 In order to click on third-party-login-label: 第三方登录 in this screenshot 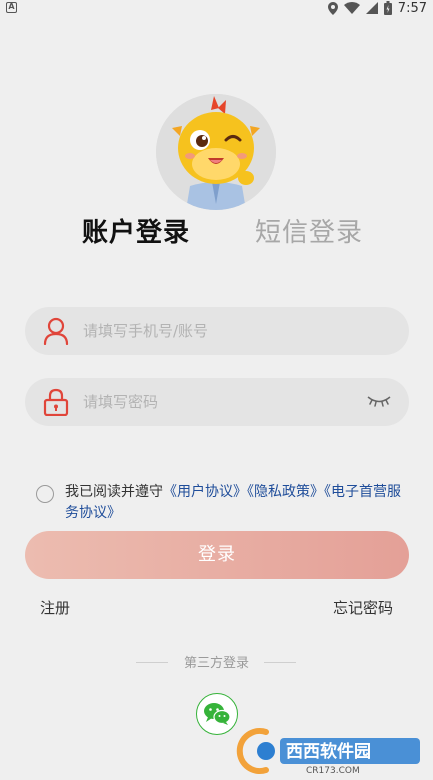, I will do `click(216, 663)`.